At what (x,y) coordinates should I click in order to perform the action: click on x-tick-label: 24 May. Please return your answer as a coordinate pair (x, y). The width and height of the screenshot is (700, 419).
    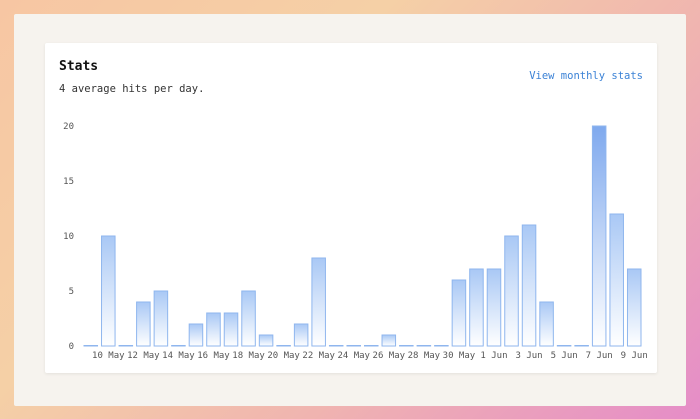
    Looking at the image, I should click on (353, 356).